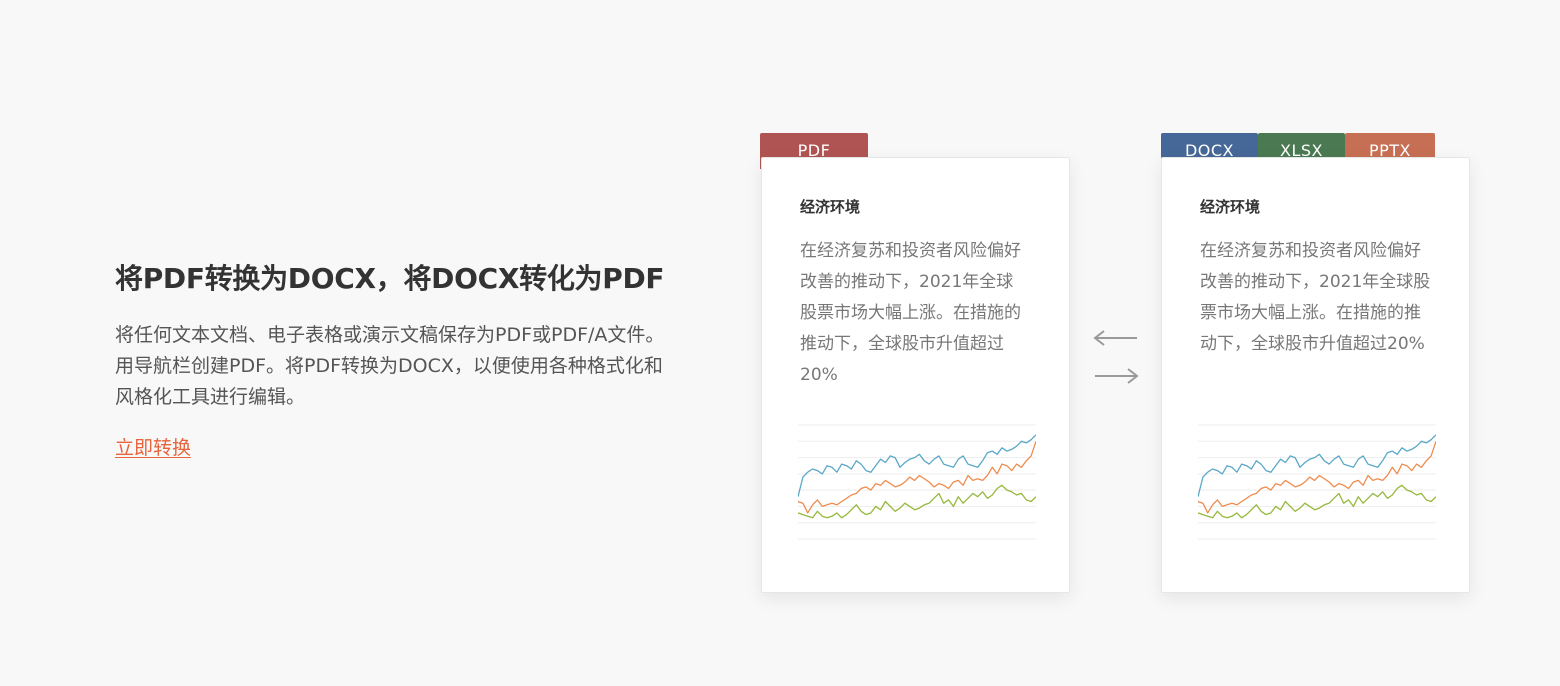  Describe the element at coordinates (1117, 376) in the screenshot. I see `arrow-right-icon` at that location.